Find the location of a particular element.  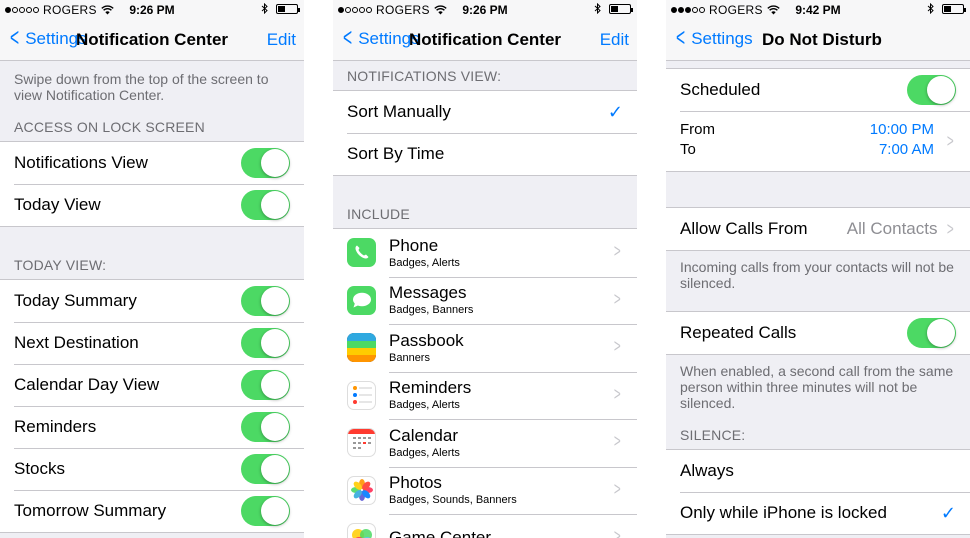

photos-app-icon is located at coordinates (361, 490).